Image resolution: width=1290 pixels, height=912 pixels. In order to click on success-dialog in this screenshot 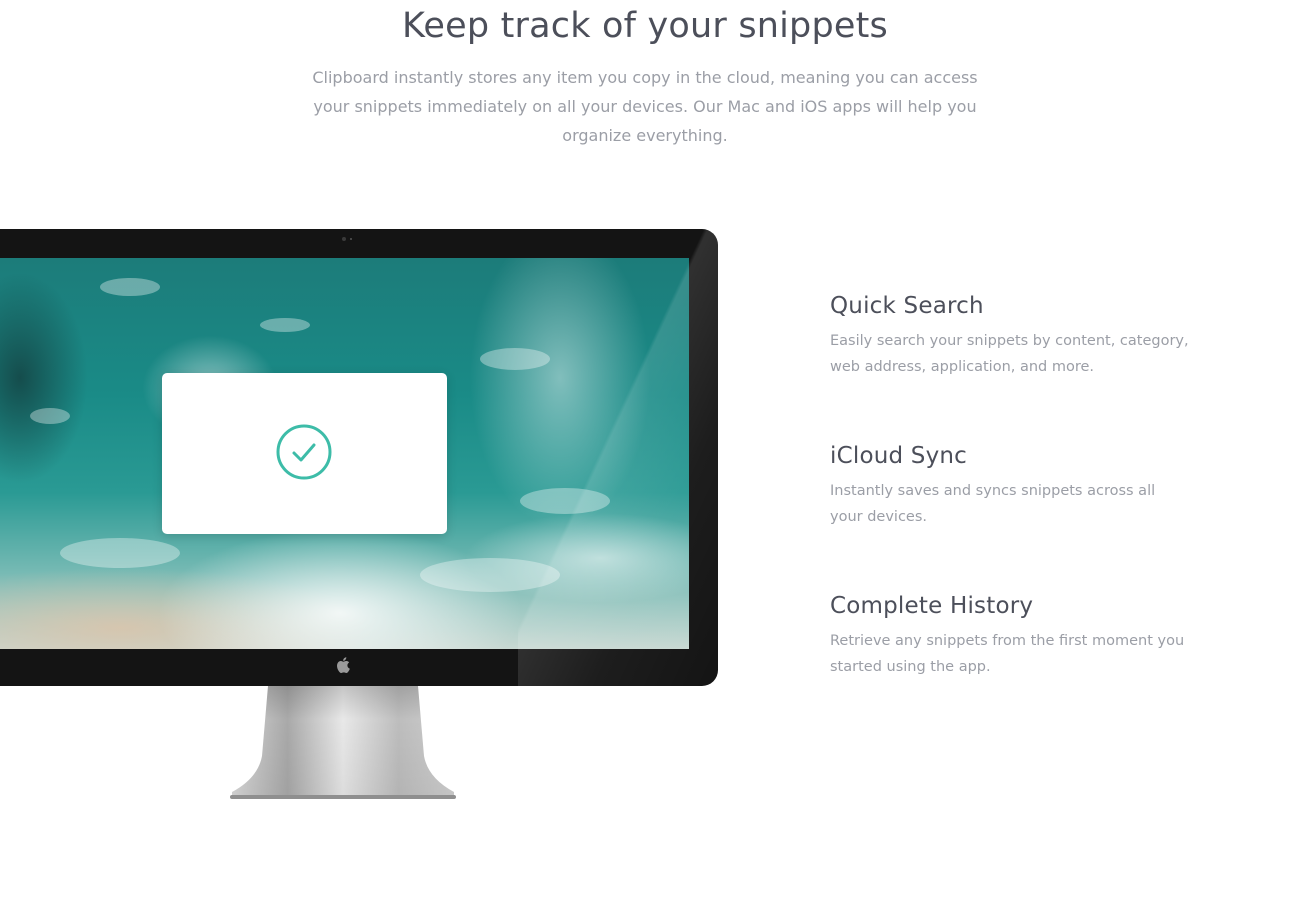, I will do `click(304, 453)`.